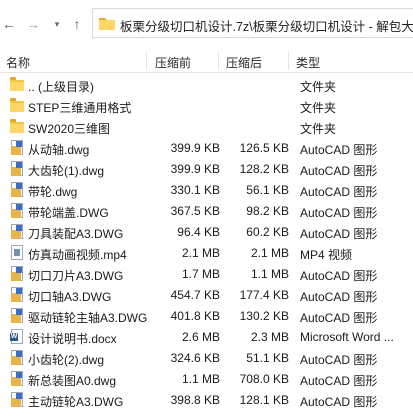  I want to click on compressed-after: 98.2 KB, so click(267, 211).